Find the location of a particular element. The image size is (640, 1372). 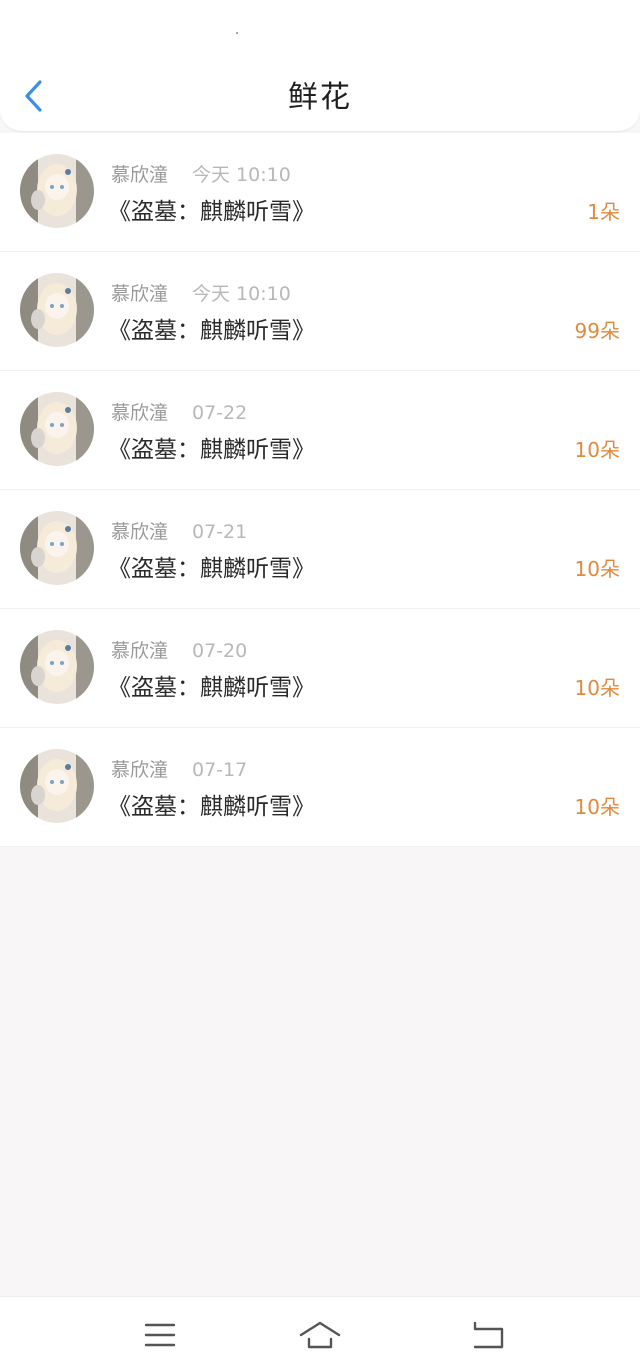

list-item: 慕欣潼 07-21 《盗墓：麒麟听雪》 10朵 is located at coordinates (320, 549).